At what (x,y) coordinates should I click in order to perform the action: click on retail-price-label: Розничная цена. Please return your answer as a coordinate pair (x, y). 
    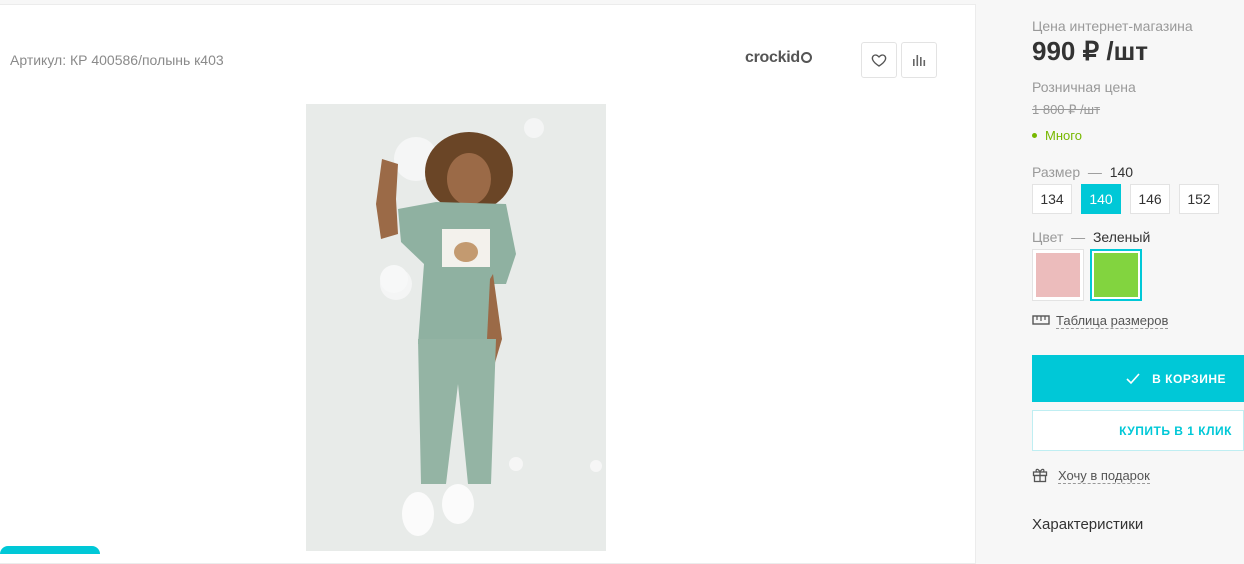
    Looking at the image, I should click on (1084, 87).